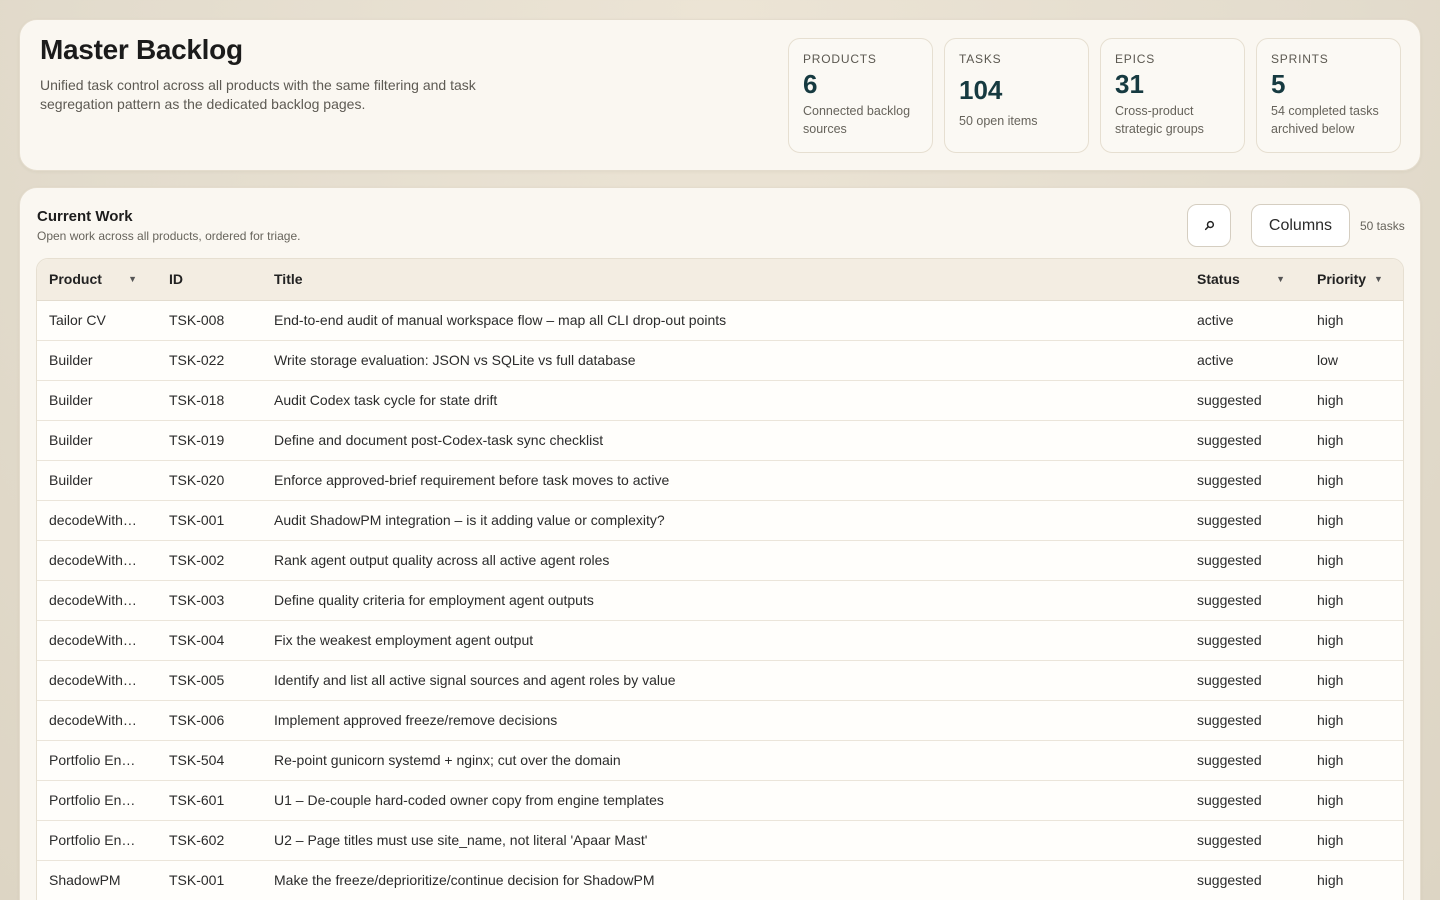 This screenshot has width=1440, height=900. I want to click on cell-product: ShadowPM, so click(97, 880).